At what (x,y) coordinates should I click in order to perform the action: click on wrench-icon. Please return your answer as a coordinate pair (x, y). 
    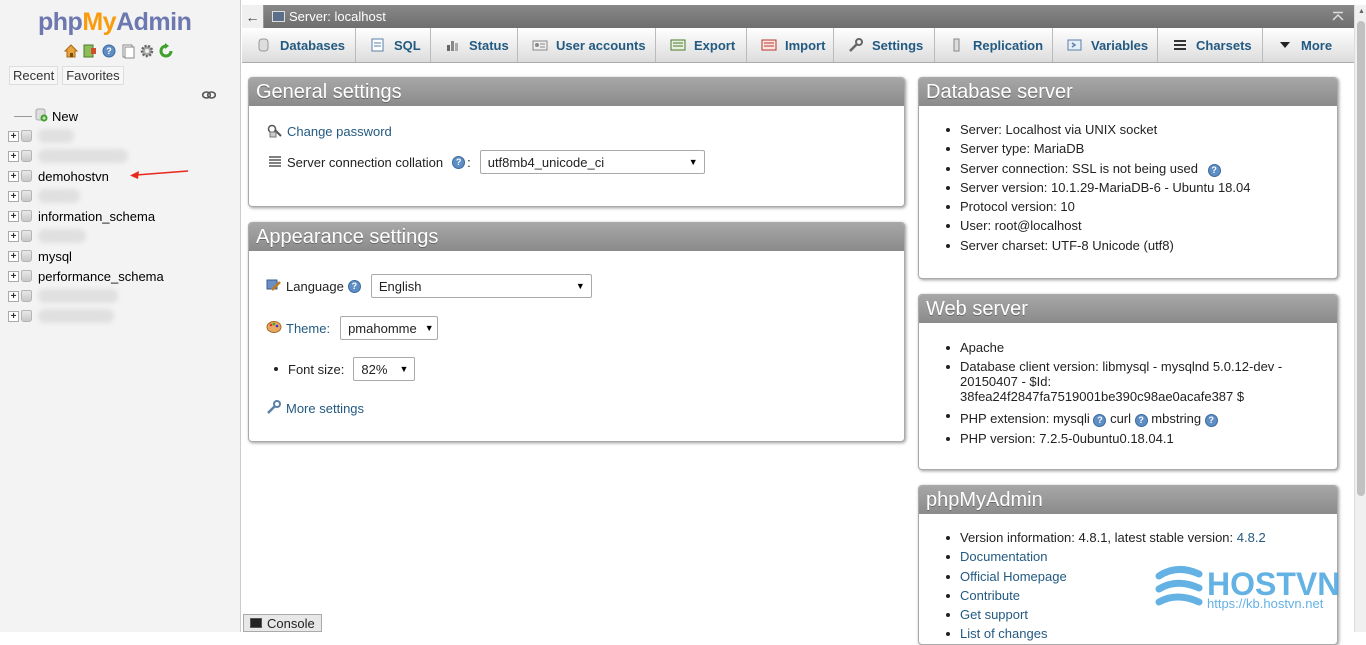
    Looking at the image, I should click on (274, 408).